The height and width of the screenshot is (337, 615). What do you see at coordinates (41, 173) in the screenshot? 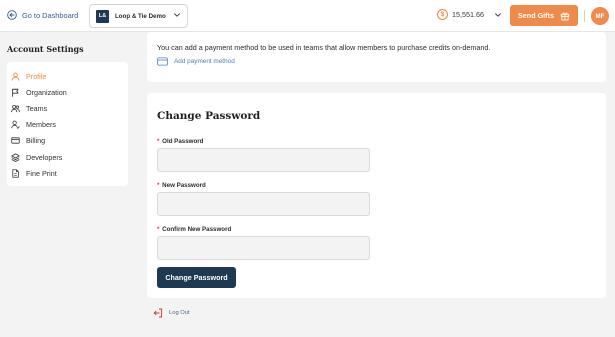
I see `sidebar-item-label: Fine Print` at bounding box center [41, 173].